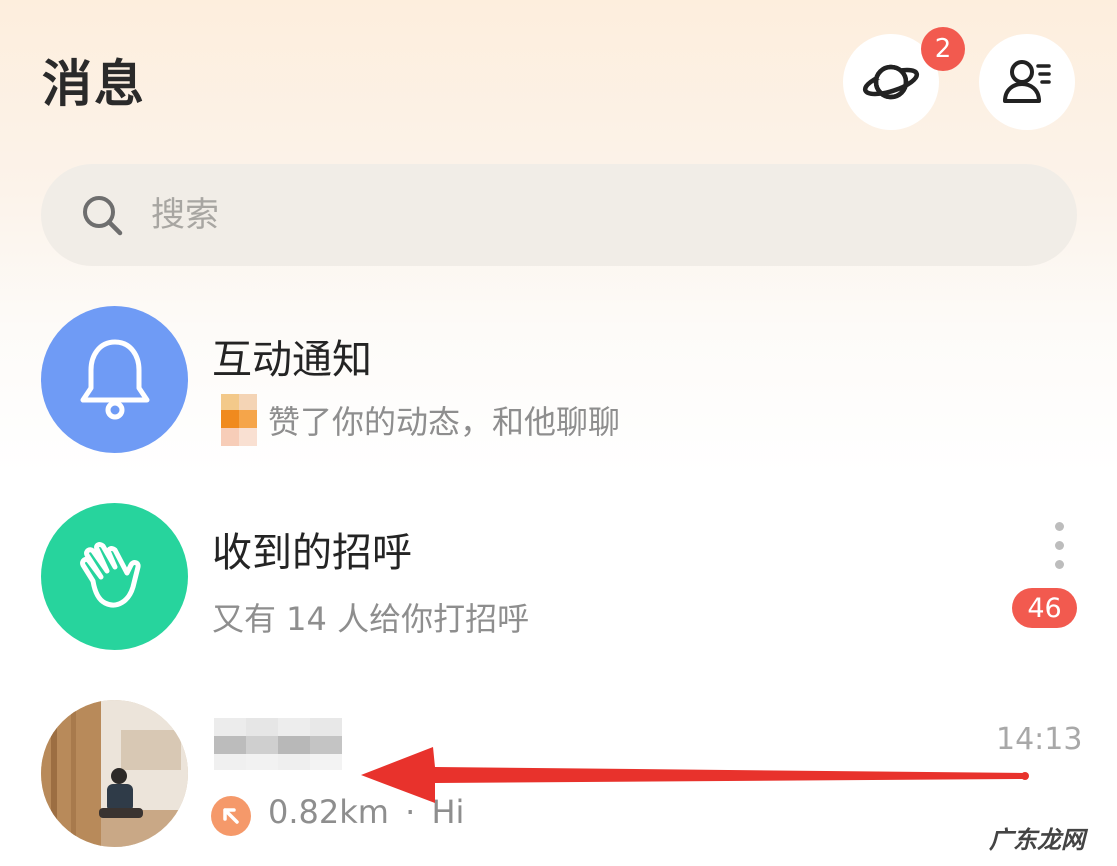 The height and width of the screenshot is (866, 1117). I want to click on unread-count-badge: 46, so click(1044, 608).